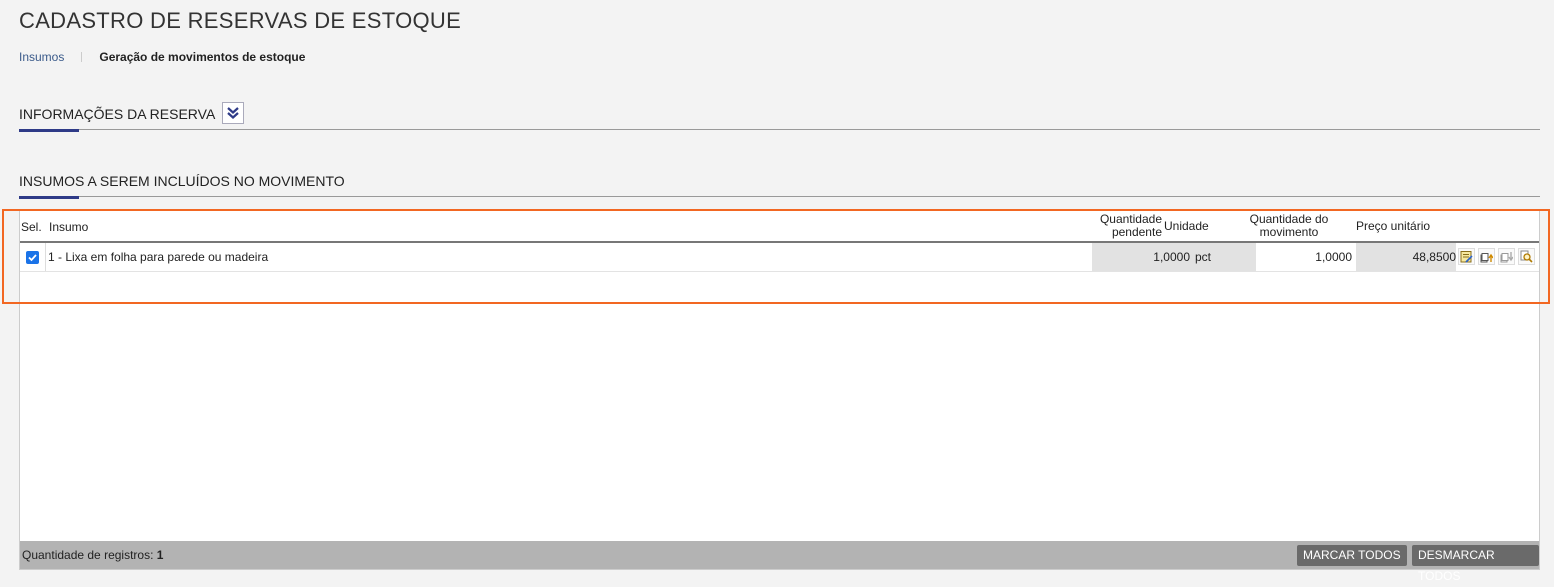 The image size is (1554, 587). I want to click on move-up-button, so click(1486, 256).